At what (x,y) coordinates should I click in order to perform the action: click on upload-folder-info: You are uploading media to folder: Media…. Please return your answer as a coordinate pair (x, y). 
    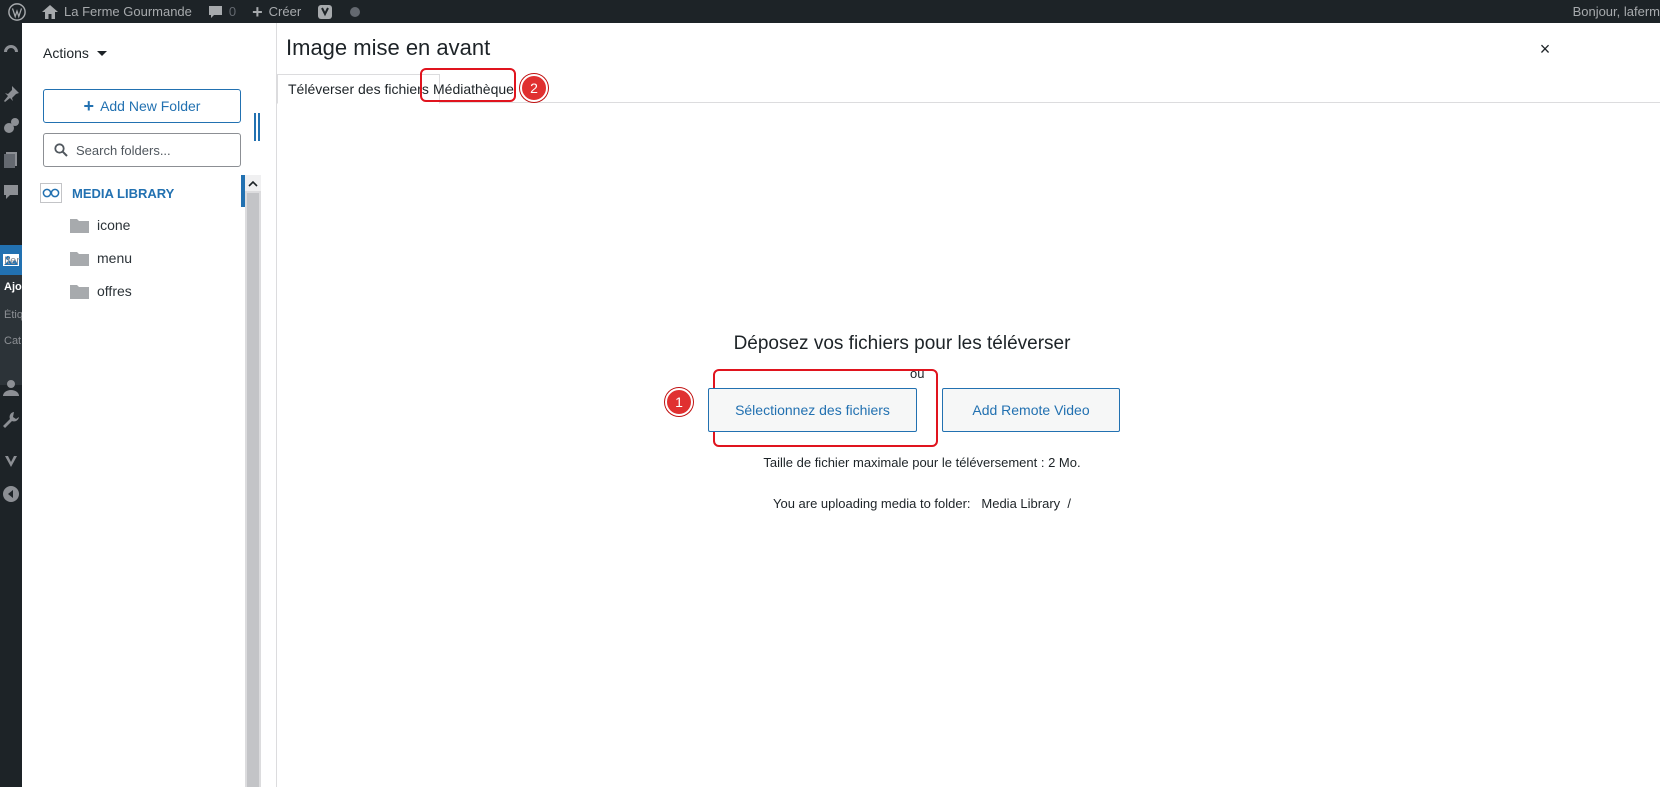
    Looking at the image, I should click on (922, 503).